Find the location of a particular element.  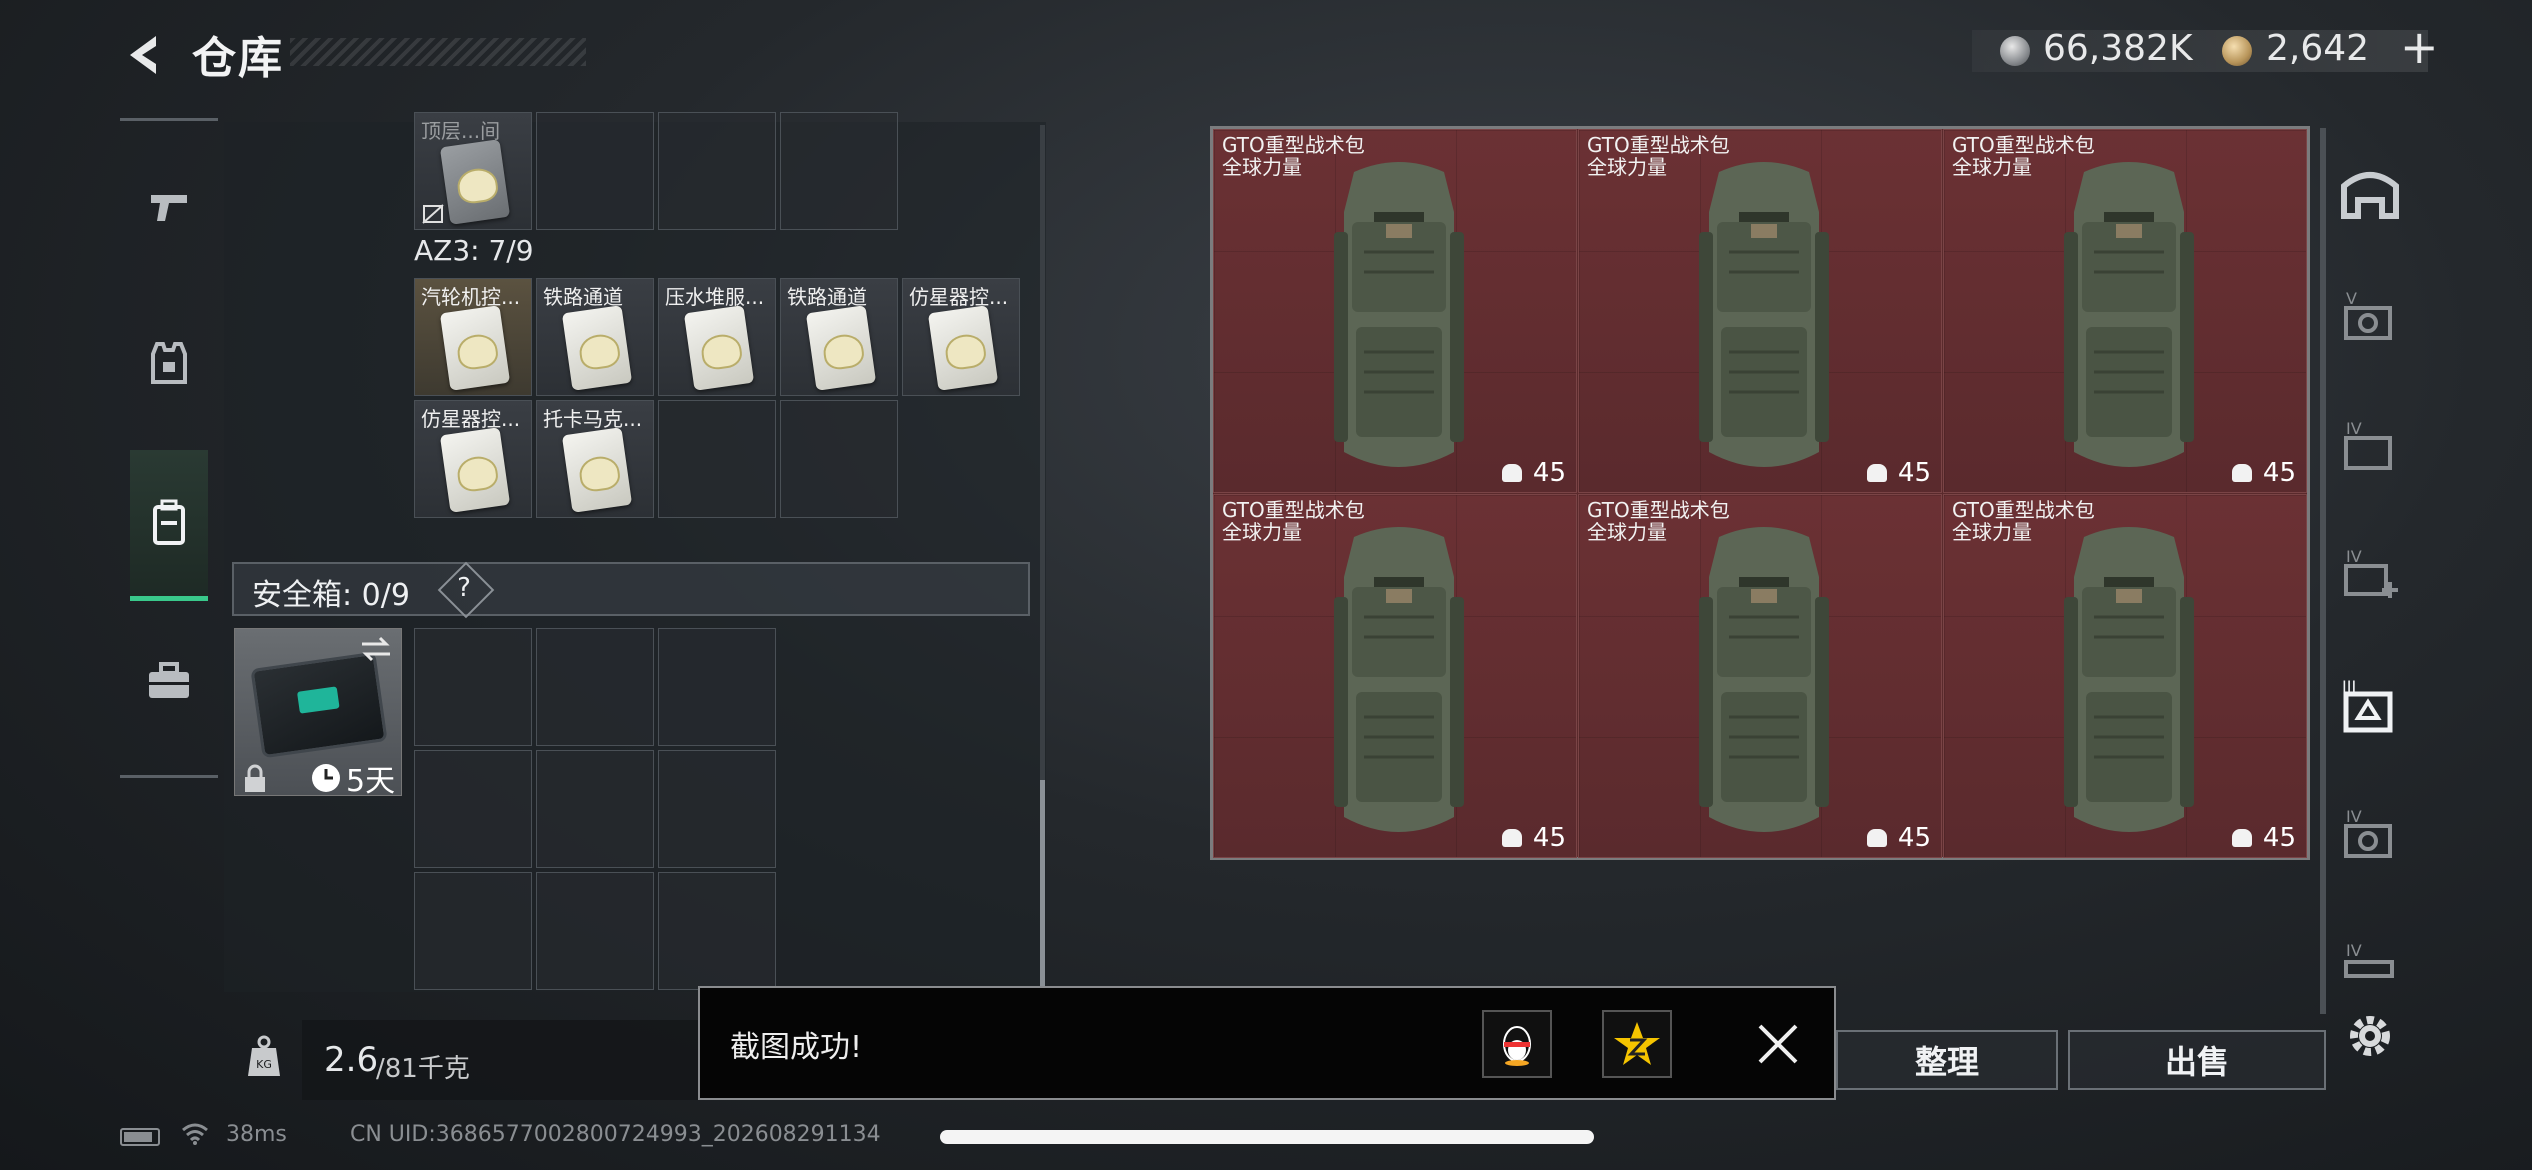

lock-icon is located at coordinates (255, 778).